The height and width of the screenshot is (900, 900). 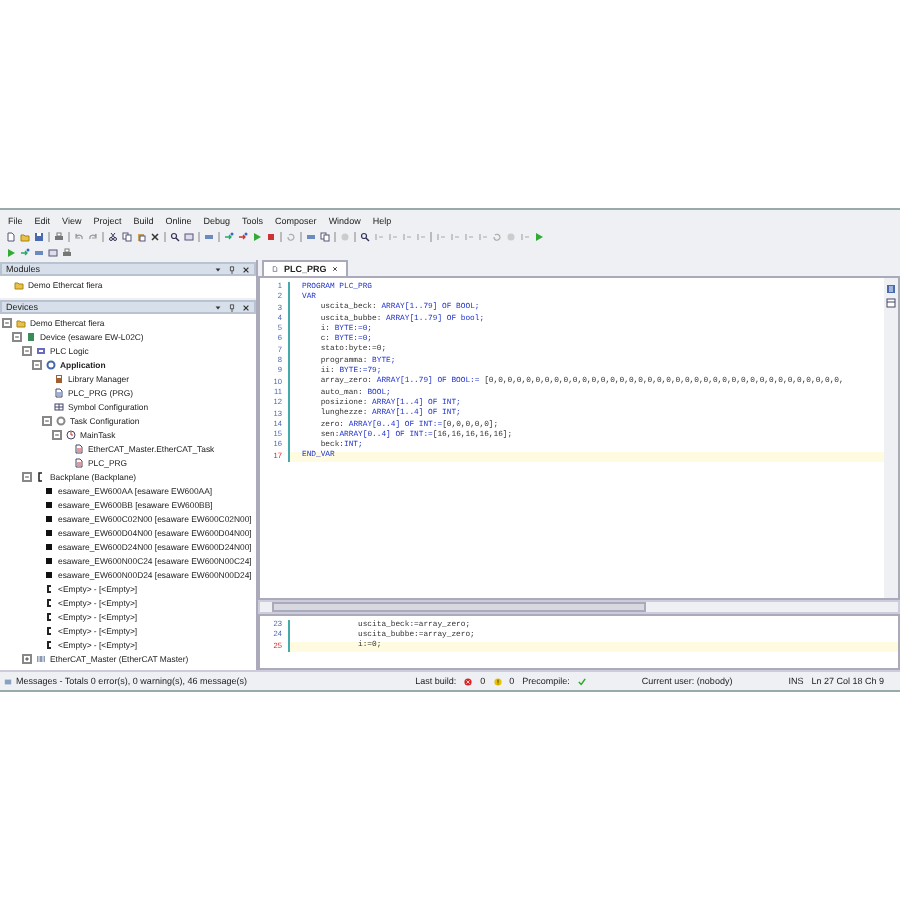 I want to click on undo-icon, so click(x=79, y=236).